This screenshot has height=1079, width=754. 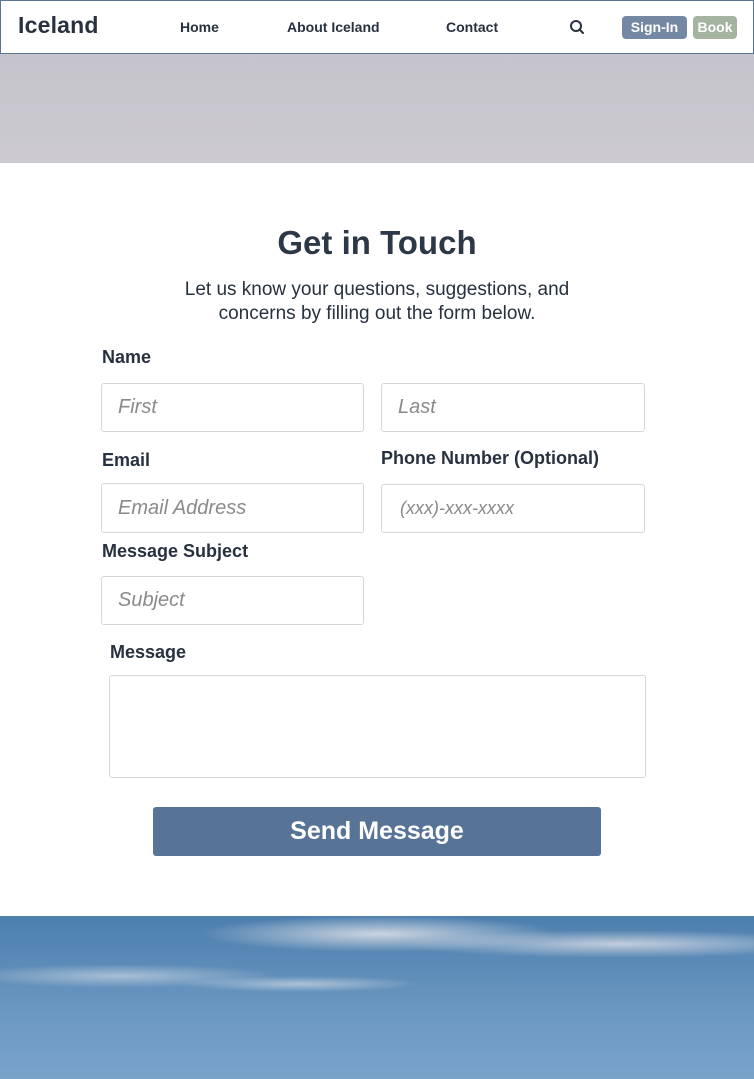 What do you see at coordinates (377, 726) in the screenshot?
I see `message-textarea` at bounding box center [377, 726].